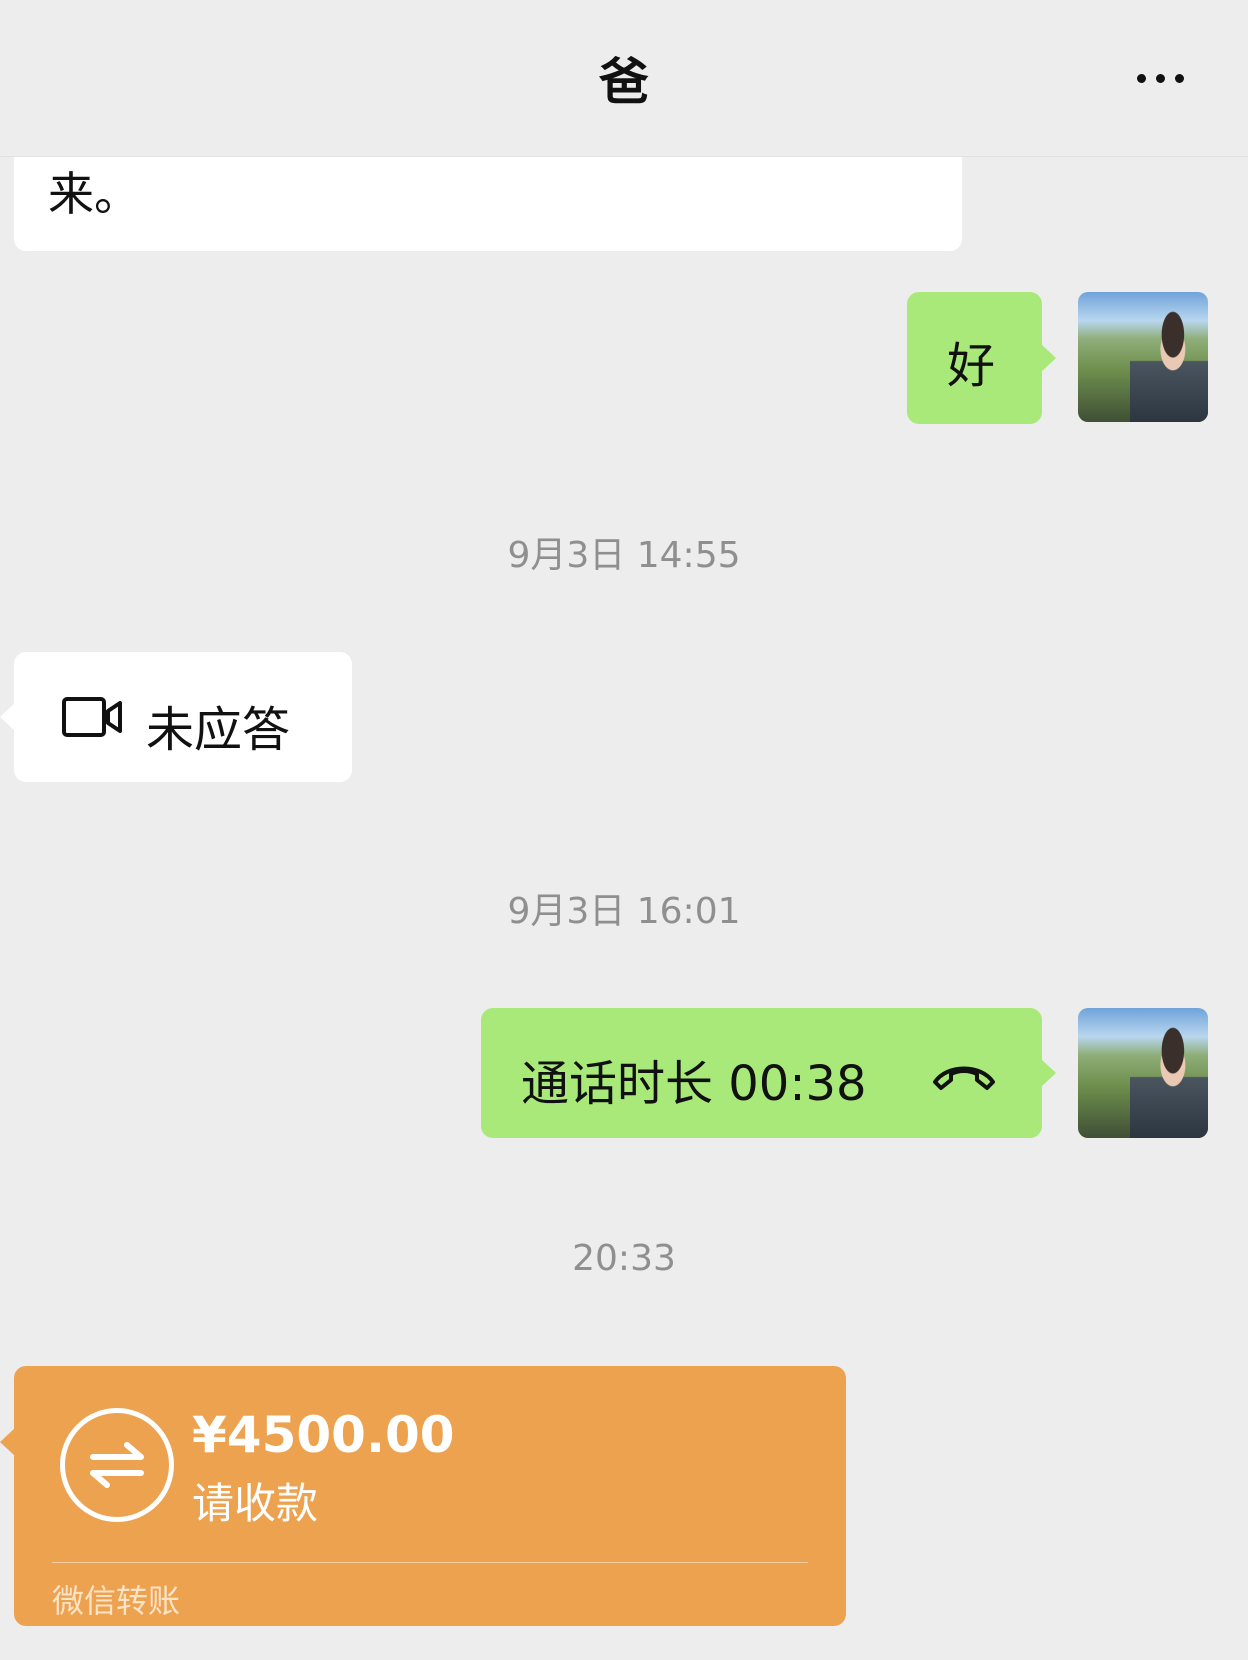  What do you see at coordinates (423, 1496) in the screenshot?
I see `transfer-card: ¥4500.00 请收款 微信转账` at bounding box center [423, 1496].